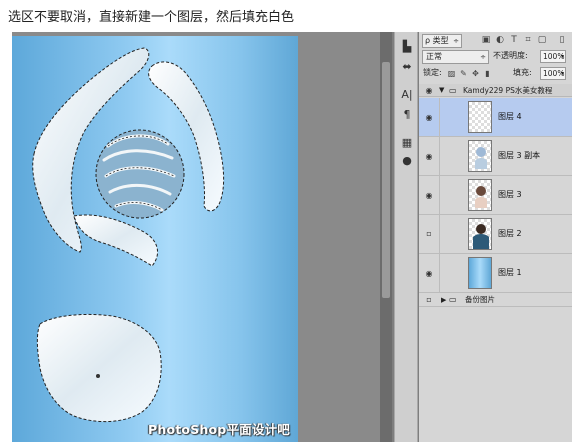 The width and height of the screenshot is (572, 442). I want to click on fill-label: 填充:, so click(522, 72).